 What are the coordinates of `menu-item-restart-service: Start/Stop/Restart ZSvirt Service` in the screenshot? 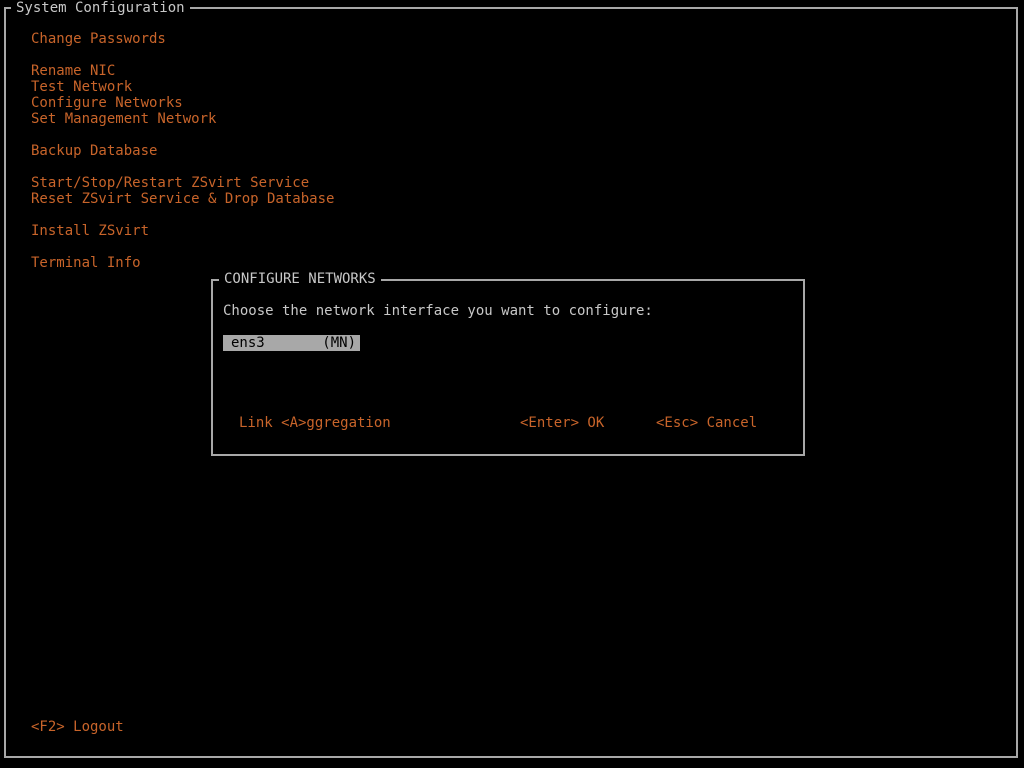 It's located at (170, 183).